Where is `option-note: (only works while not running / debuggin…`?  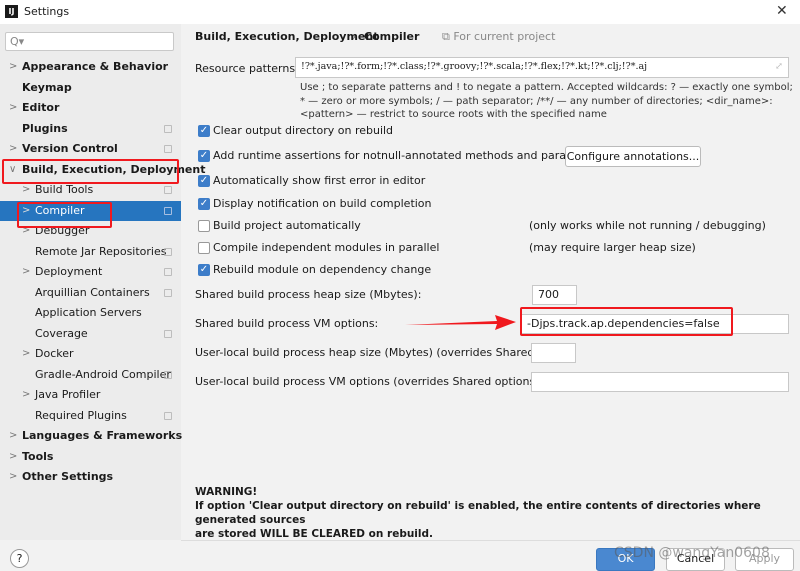 option-note: (only works while not running / debuggin… is located at coordinates (647, 225).